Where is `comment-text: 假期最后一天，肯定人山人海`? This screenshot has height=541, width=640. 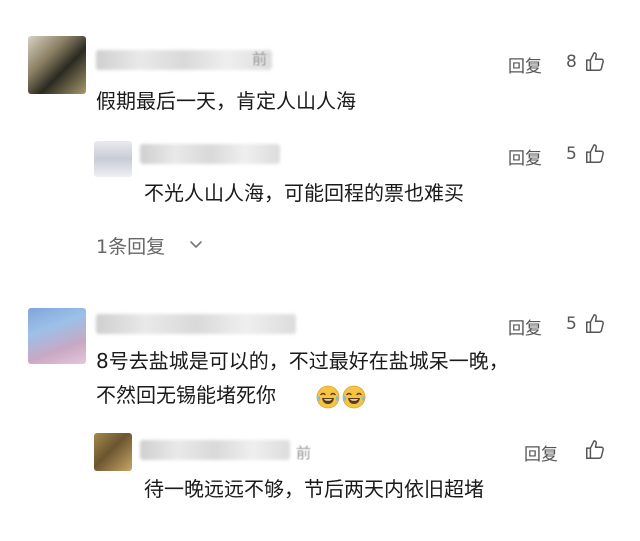
comment-text: 假期最后一天，肯定人山人海 is located at coordinates (226, 101).